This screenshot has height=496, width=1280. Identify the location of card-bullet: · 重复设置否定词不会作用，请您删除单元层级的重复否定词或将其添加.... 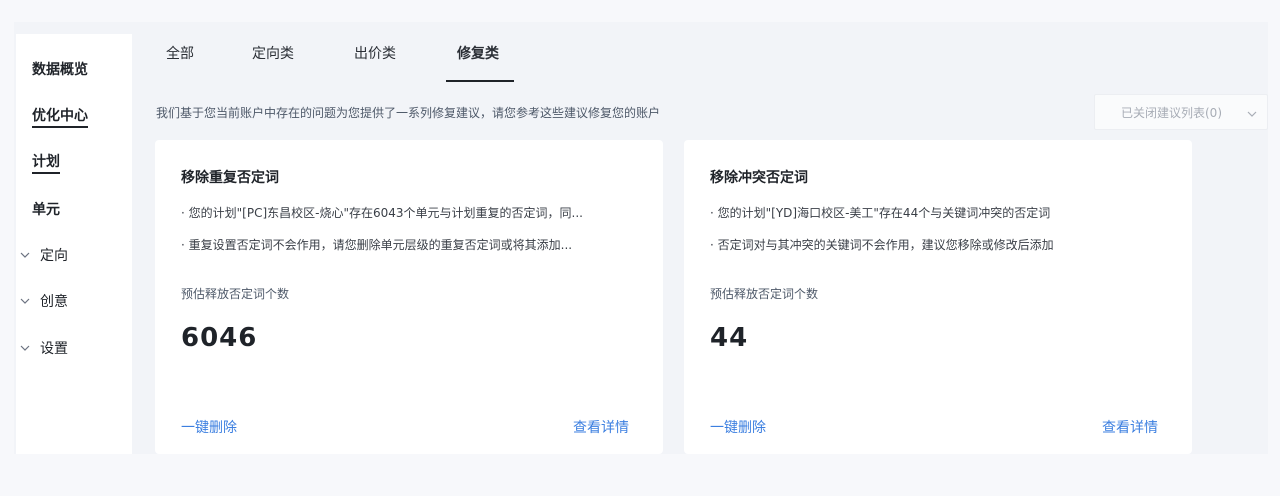
(377, 245).